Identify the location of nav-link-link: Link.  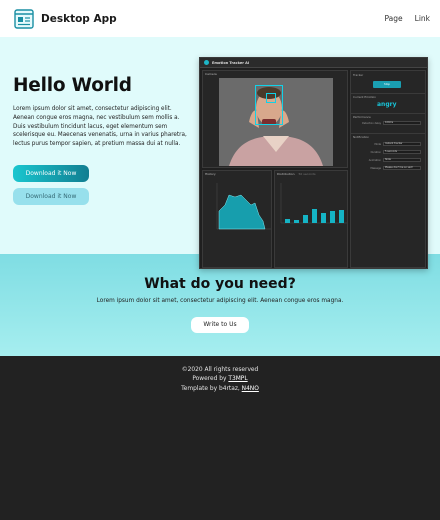
(422, 18).